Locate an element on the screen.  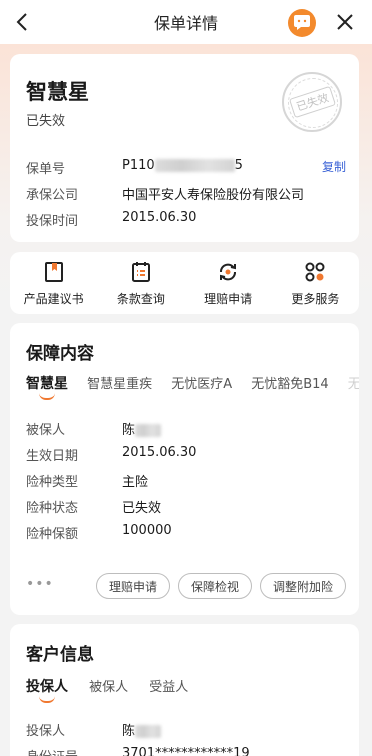
action-label: 条款查询 is located at coordinates (140, 299).